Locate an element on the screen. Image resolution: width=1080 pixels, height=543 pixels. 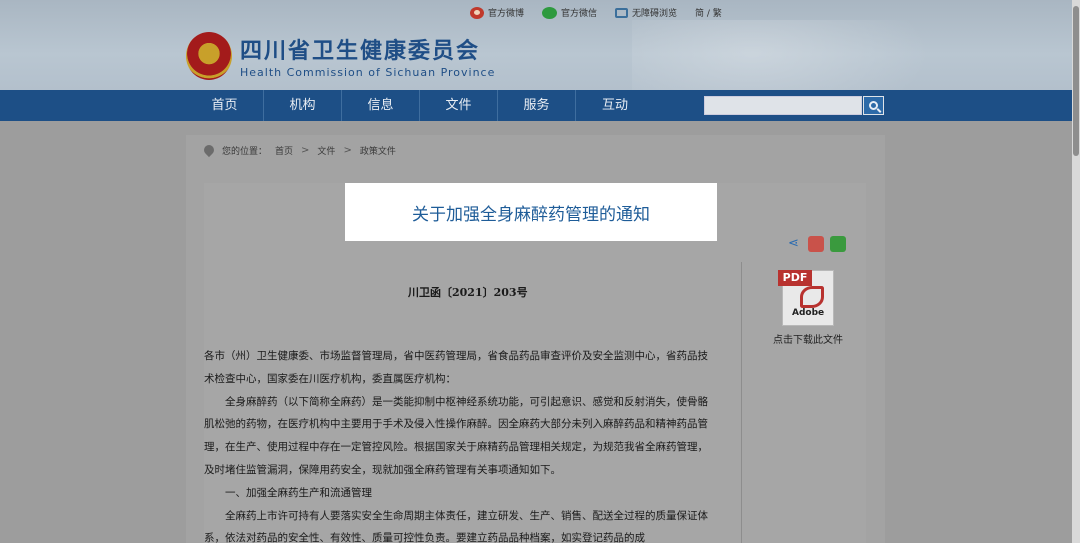
main-nav: 首页 机构 信息 文件 服务 互动 is located at coordinates (536, 105).